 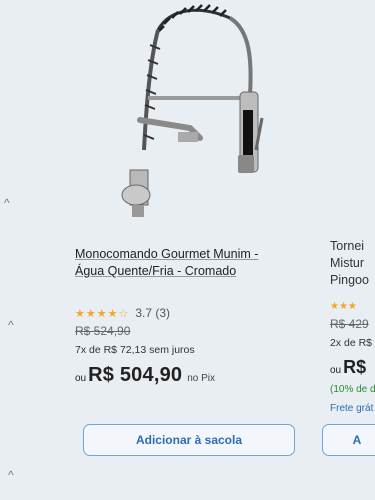 I want to click on installments-text: 7x de R$ 72,13 sem juros, so click(x=135, y=350).